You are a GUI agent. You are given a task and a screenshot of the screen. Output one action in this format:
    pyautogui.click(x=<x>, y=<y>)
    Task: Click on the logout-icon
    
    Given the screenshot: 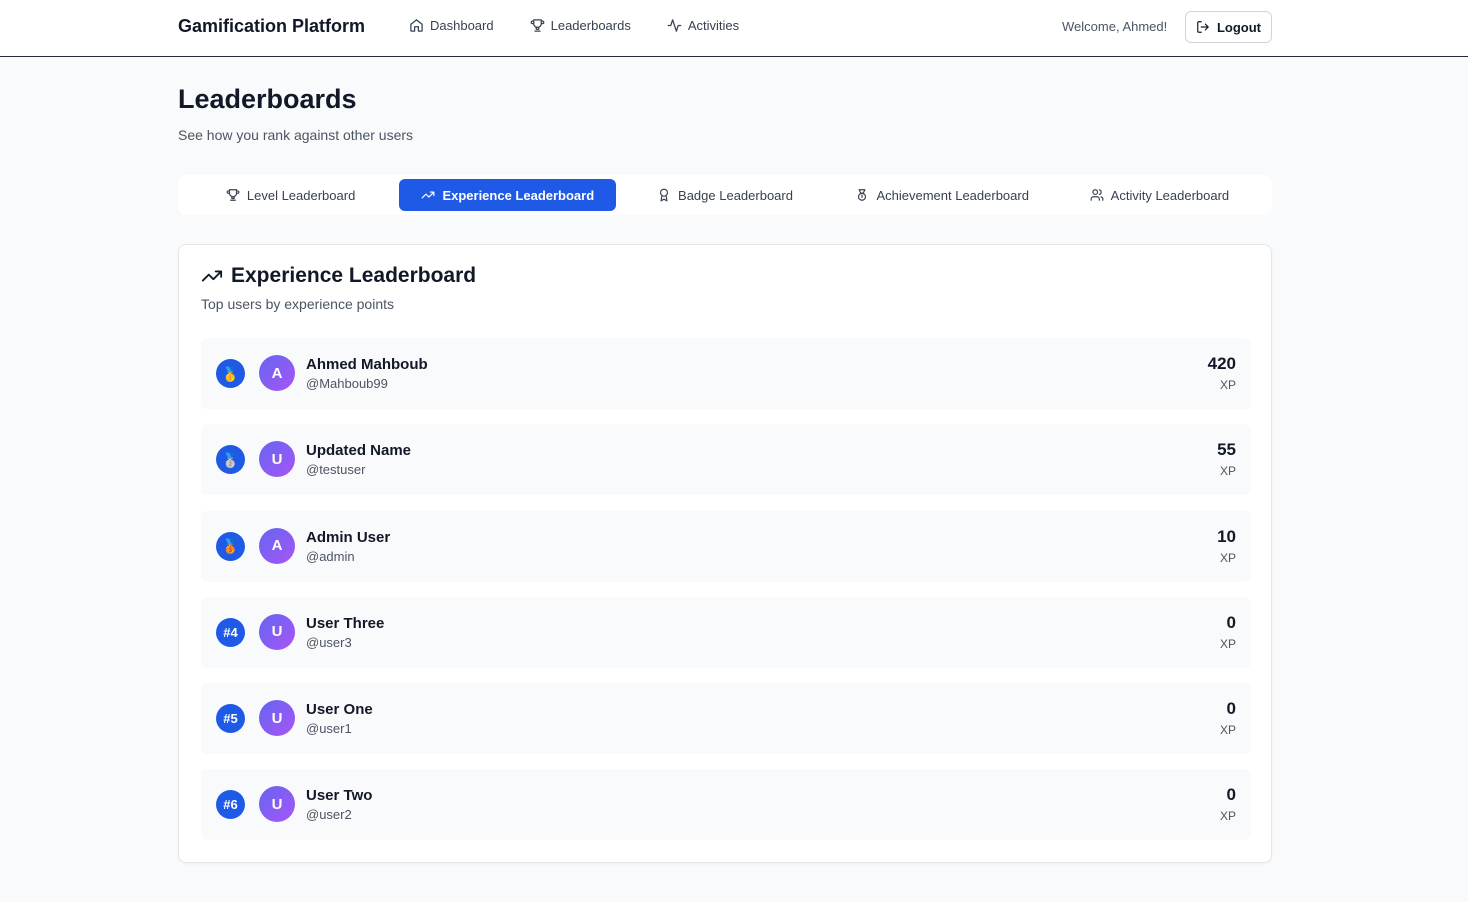 What is the action you would take?
    pyautogui.click(x=1203, y=27)
    